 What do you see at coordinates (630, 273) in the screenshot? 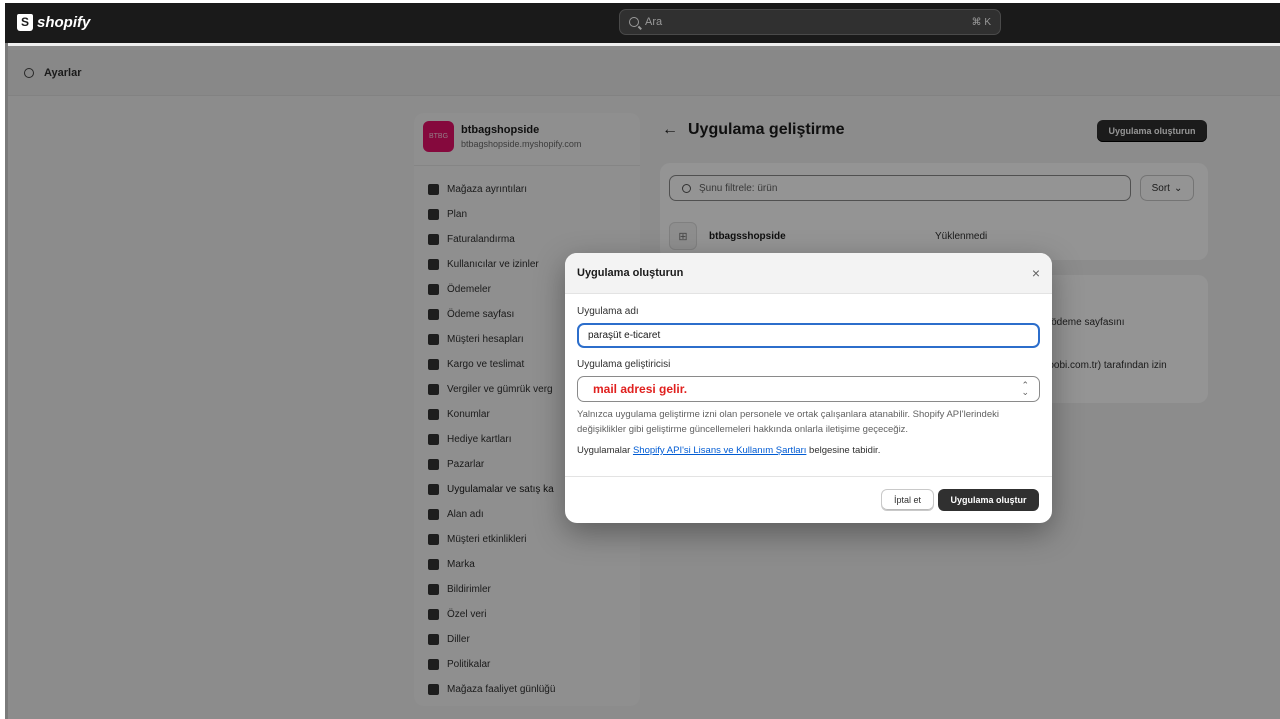
I see `modal-title: Uygulama oluşturun` at bounding box center [630, 273].